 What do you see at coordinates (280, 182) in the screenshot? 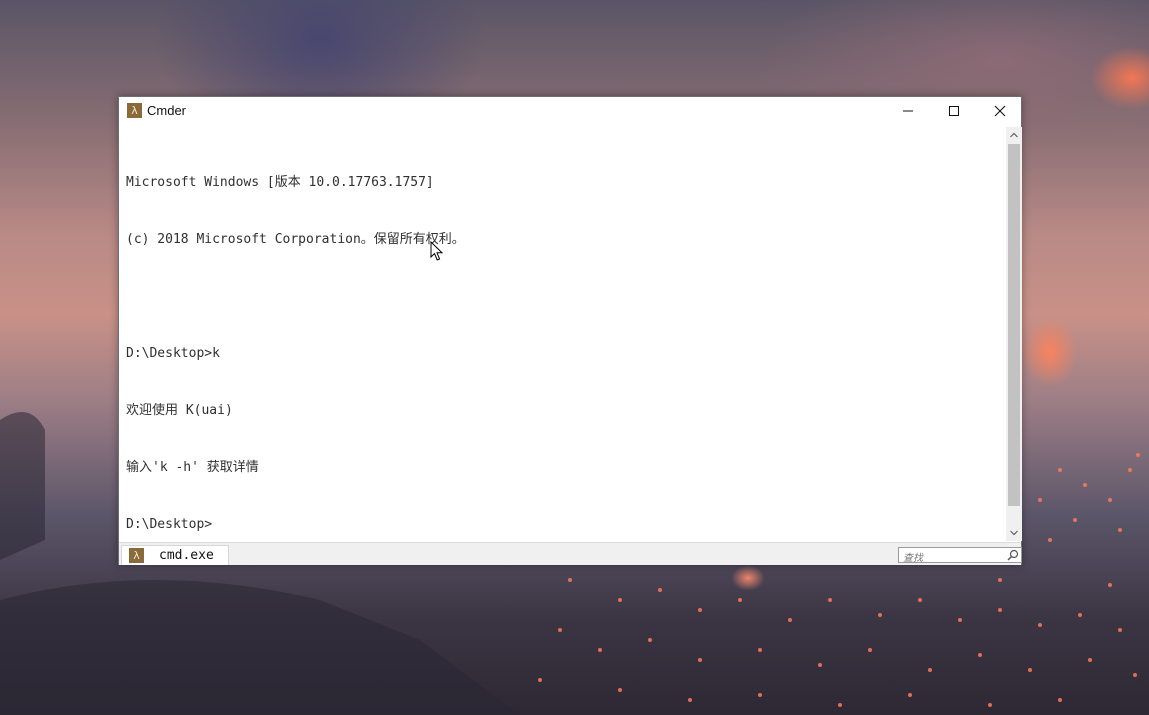
I see `console-line: Microsoft Windows [版本 10.0.17763.1757]` at bounding box center [280, 182].